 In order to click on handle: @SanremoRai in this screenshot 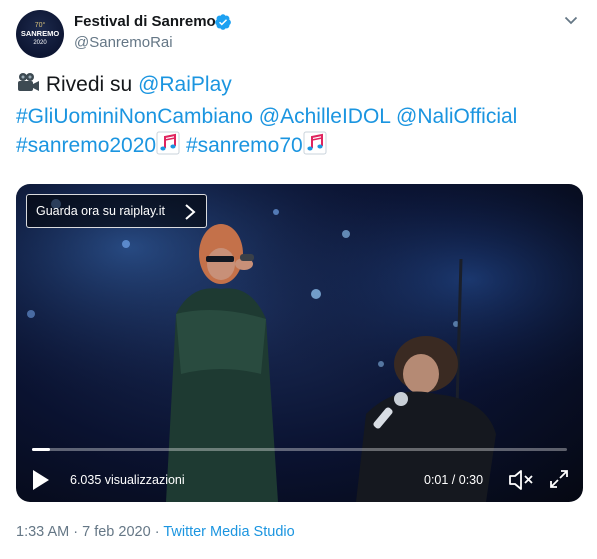, I will do `click(123, 42)`.